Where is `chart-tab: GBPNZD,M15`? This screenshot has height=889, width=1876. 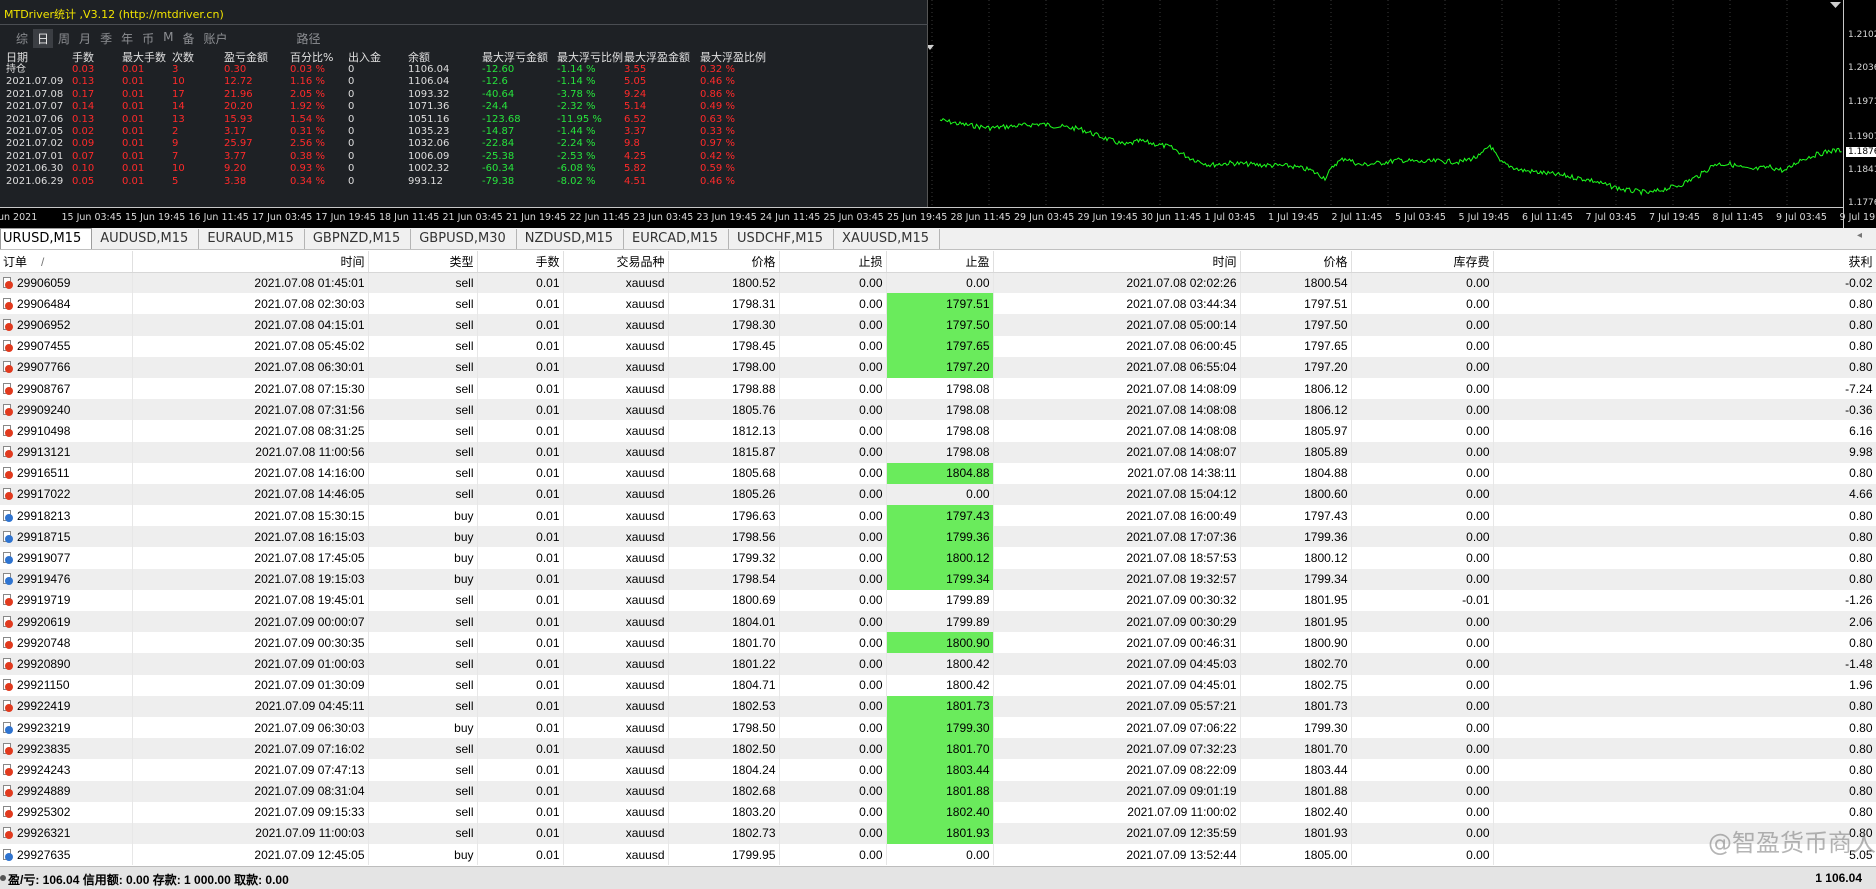 chart-tab: GBPNZD,M15 is located at coordinates (358, 239).